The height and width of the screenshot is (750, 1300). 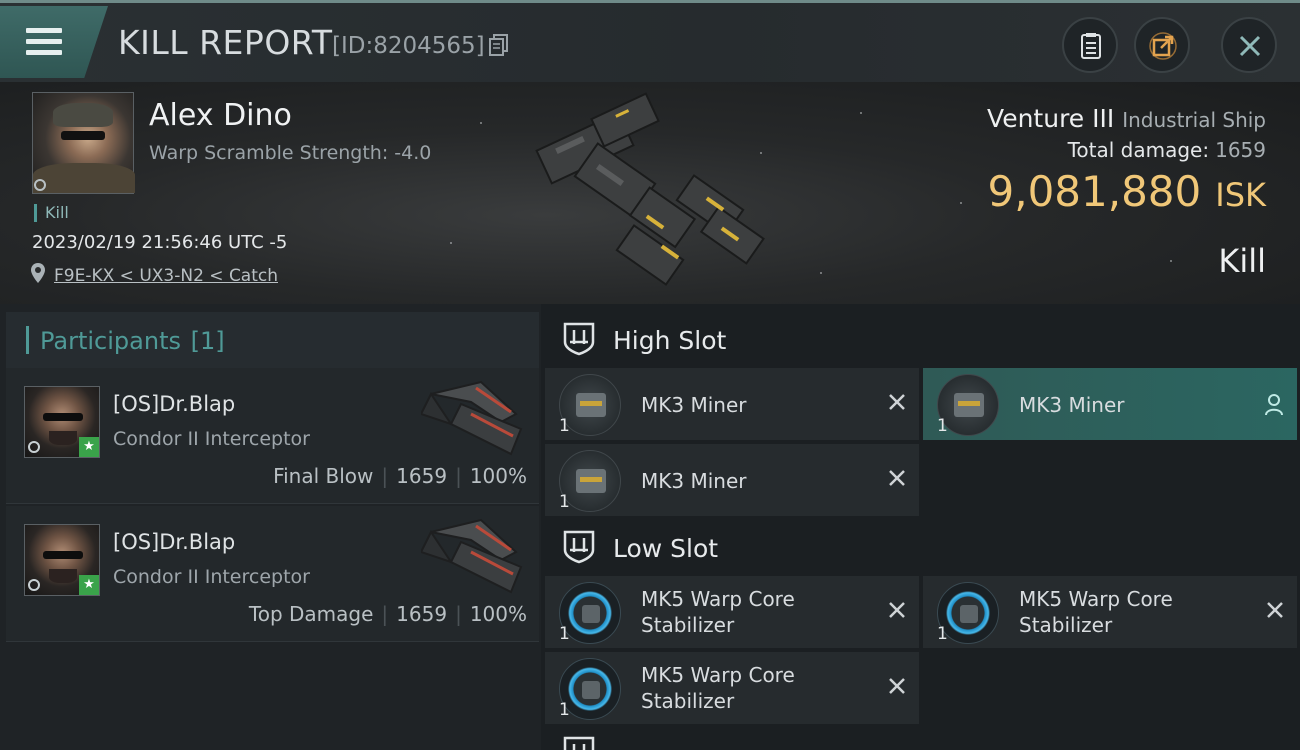 What do you see at coordinates (1166, 150) in the screenshot?
I see `total-damage: Total damage: 1659` at bounding box center [1166, 150].